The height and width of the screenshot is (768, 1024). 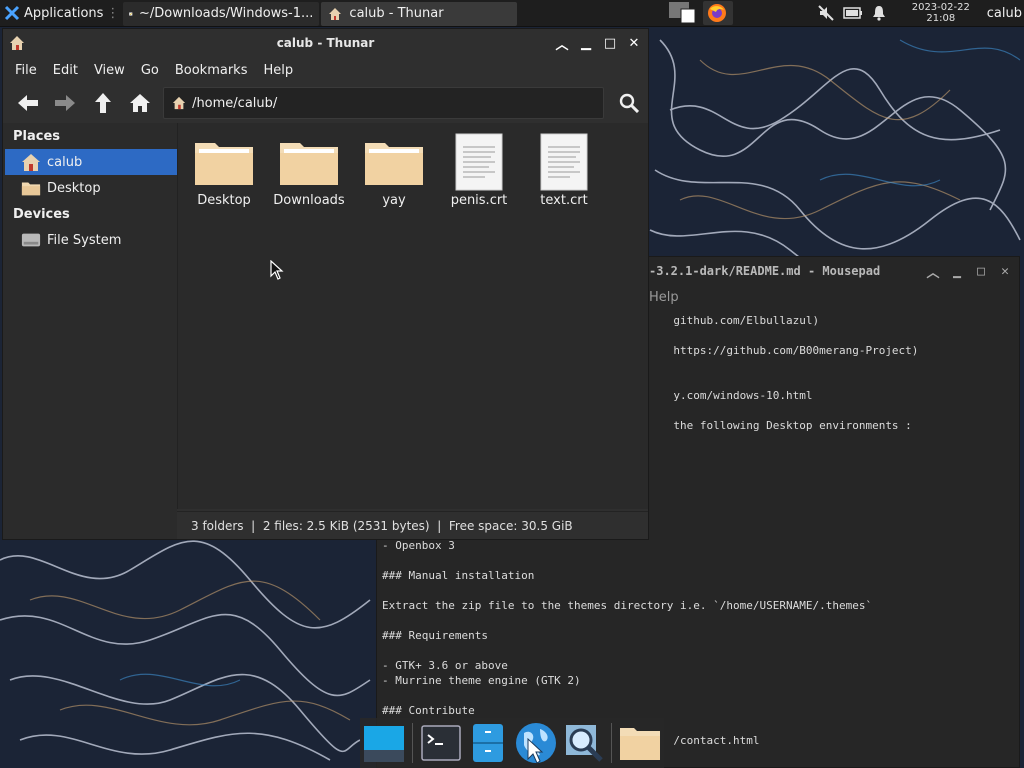 I want to click on thunar-titlebar: calub - Thunar ︿ ▁ □ ✕, so click(x=325, y=43).